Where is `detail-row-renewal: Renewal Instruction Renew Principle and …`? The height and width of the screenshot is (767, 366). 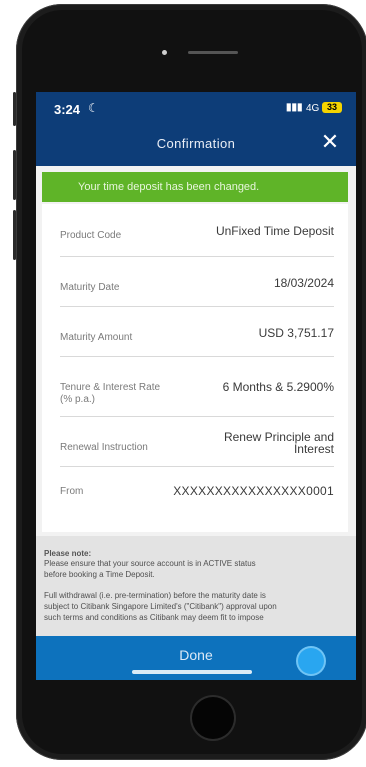
detail-row-renewal: Renewal Instruction Renew Principle and … is located at coordinates (197, 441).